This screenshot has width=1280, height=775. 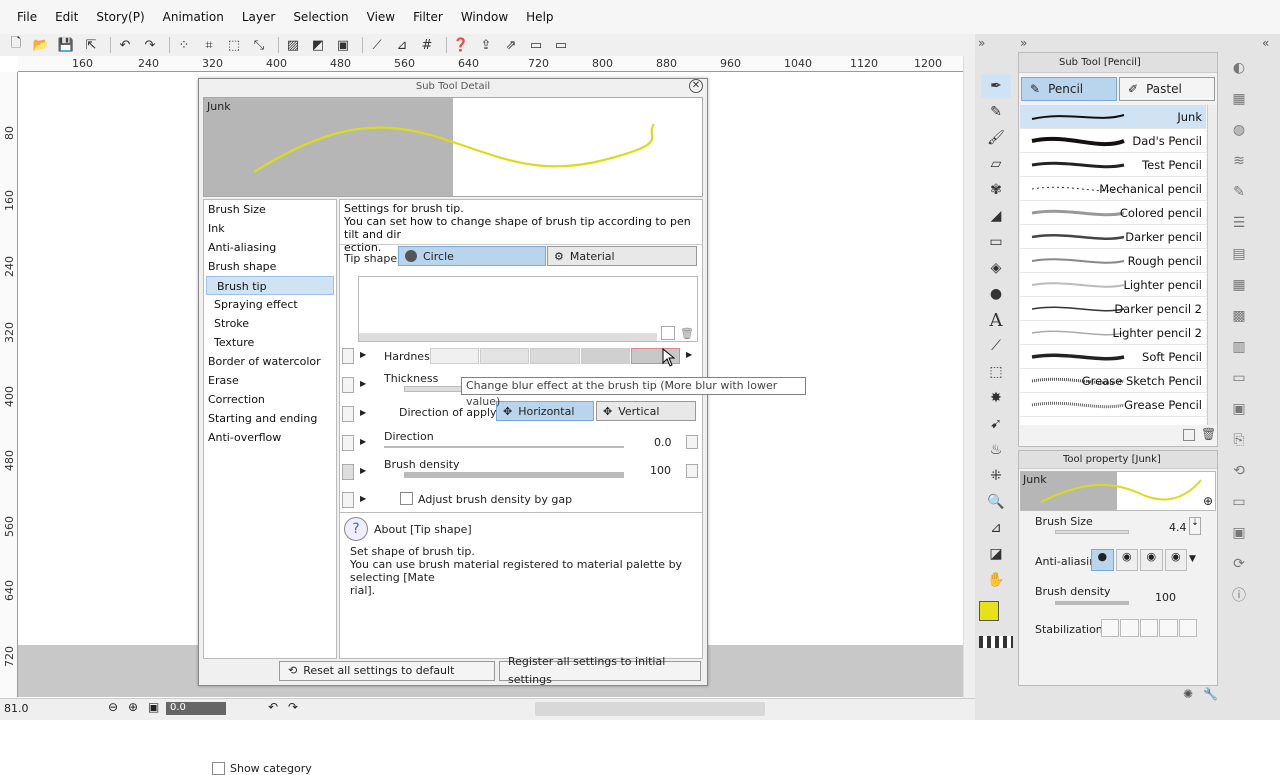 I want to click on category-anti-overflow: Anti-overflow, so click(x=270, y=437).